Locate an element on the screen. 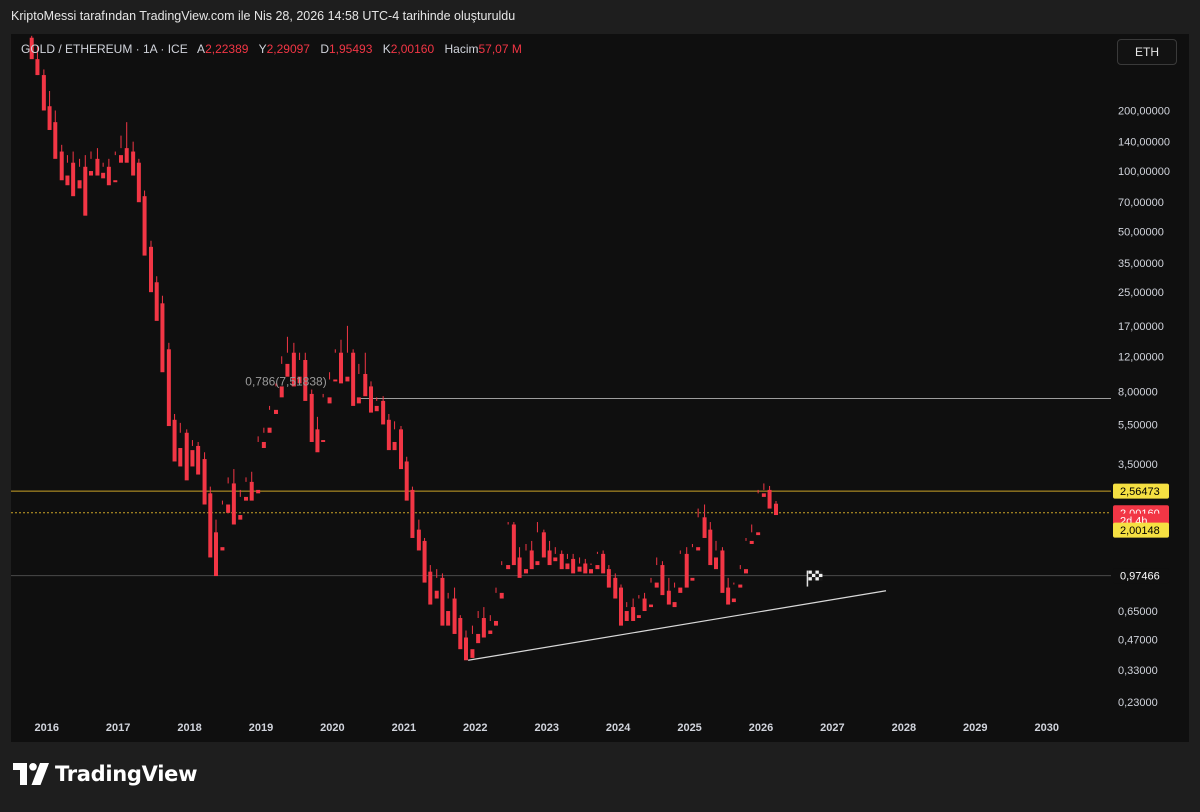 This screenshot has height=812, width=1200. x-axis-tick-label: 2021 is located at coordinates (404, 728).